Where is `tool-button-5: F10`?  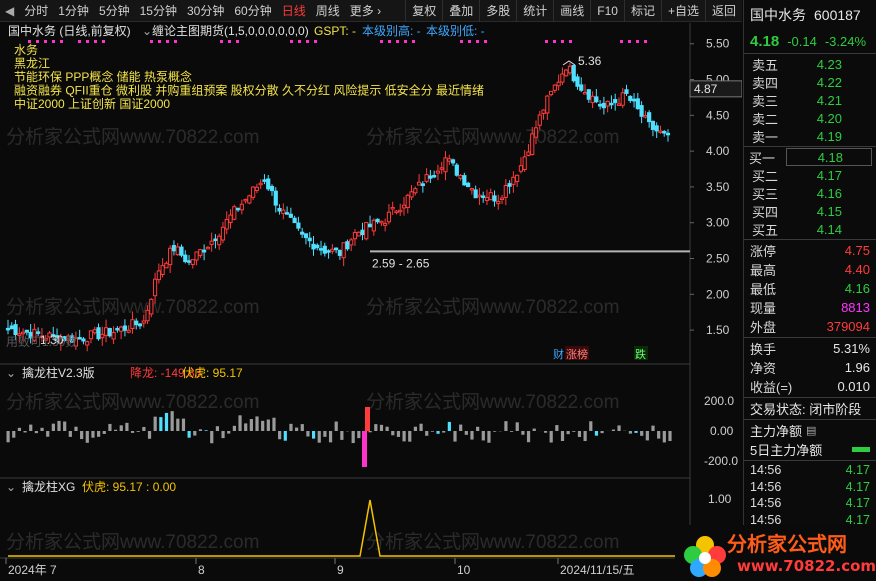 tool-button-5: F10 is located at coordinates (607, 11).